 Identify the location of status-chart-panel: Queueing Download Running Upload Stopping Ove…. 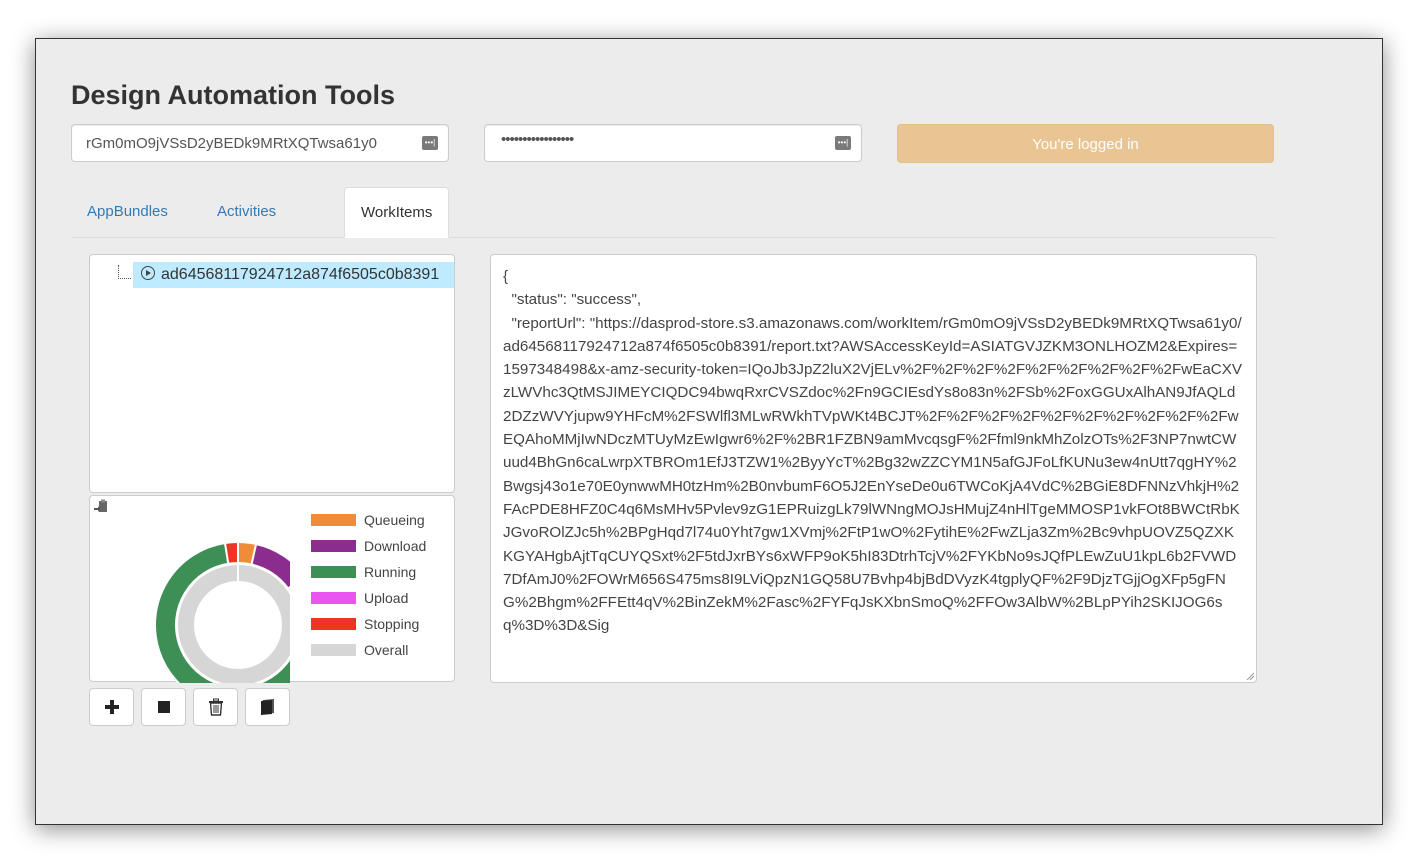
(272, 589).